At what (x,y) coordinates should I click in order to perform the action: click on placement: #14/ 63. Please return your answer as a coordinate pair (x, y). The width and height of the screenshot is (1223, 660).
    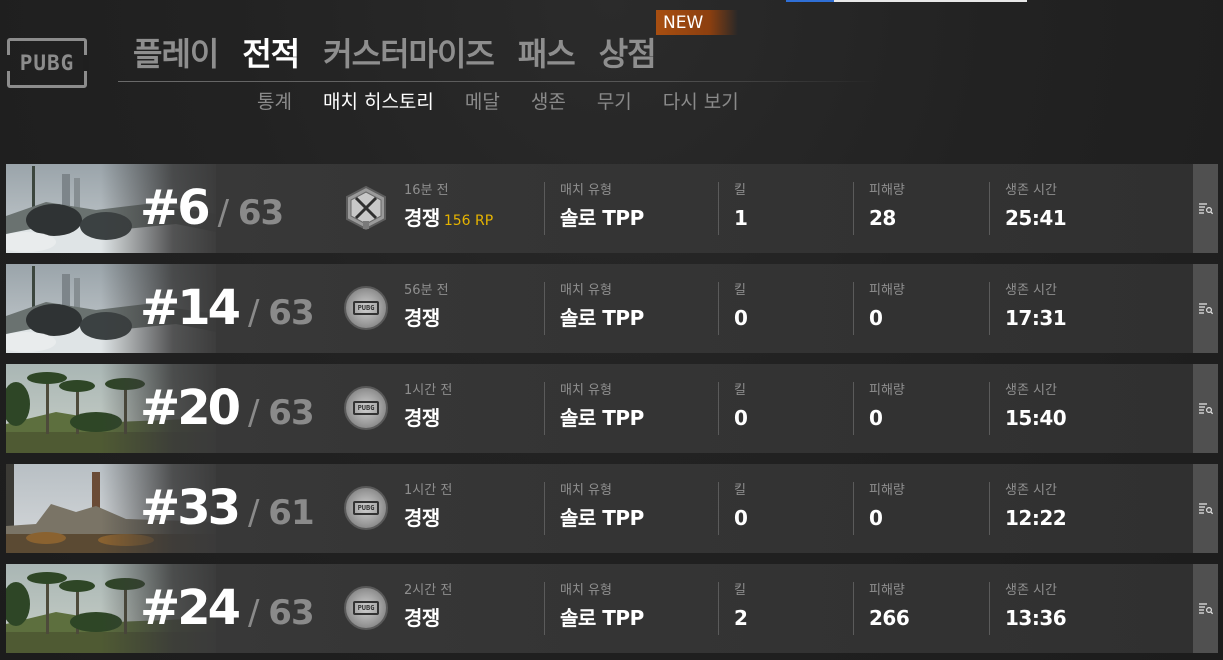
    Looking at the image, I should click on (227, 310).